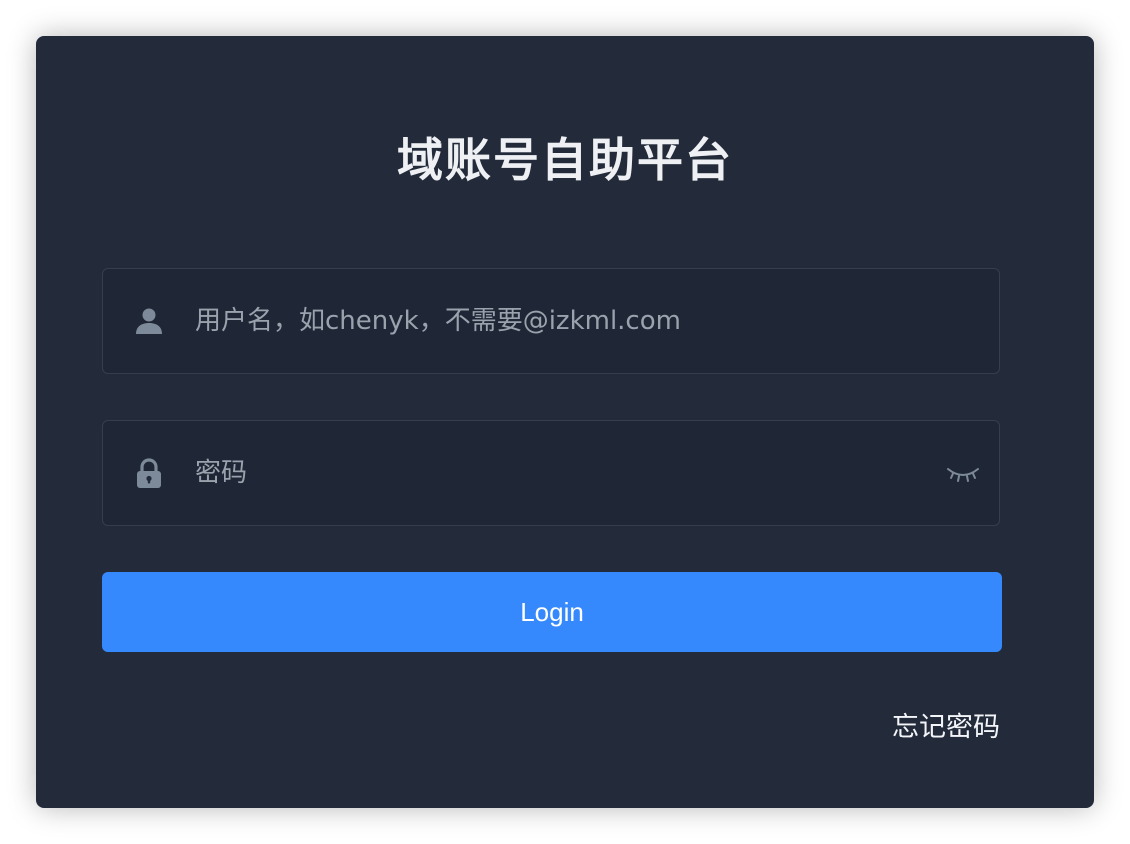  Describe the element at coordinates (575, 473) in the screenshot. I see `password-input` at that location.